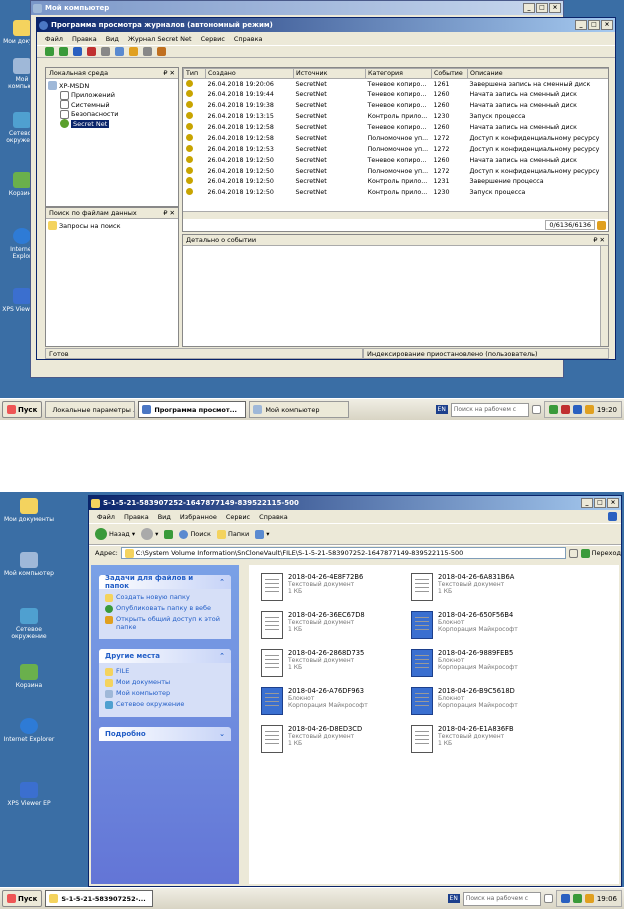  I want to click on tree-node-apps: Приложений, so click(112, 95).